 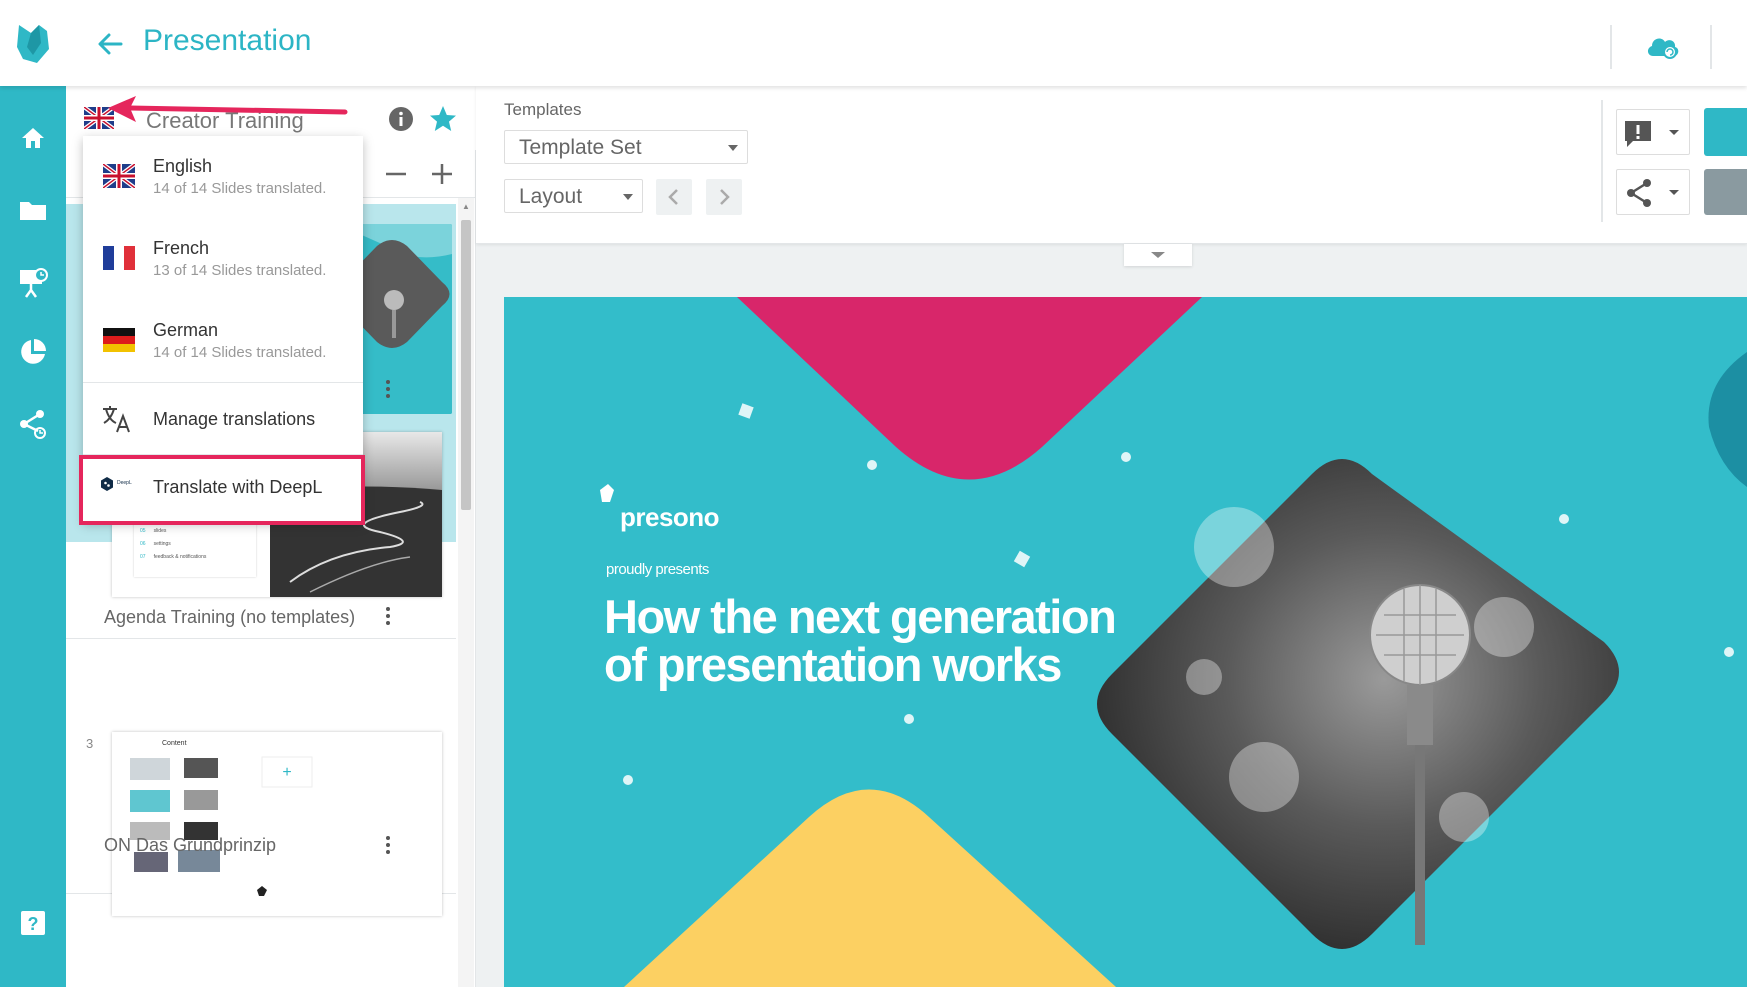 What do you see at coordinates (33, 43) in the screenshot?
I see `presono-logo` at bounding box center [33, 43].